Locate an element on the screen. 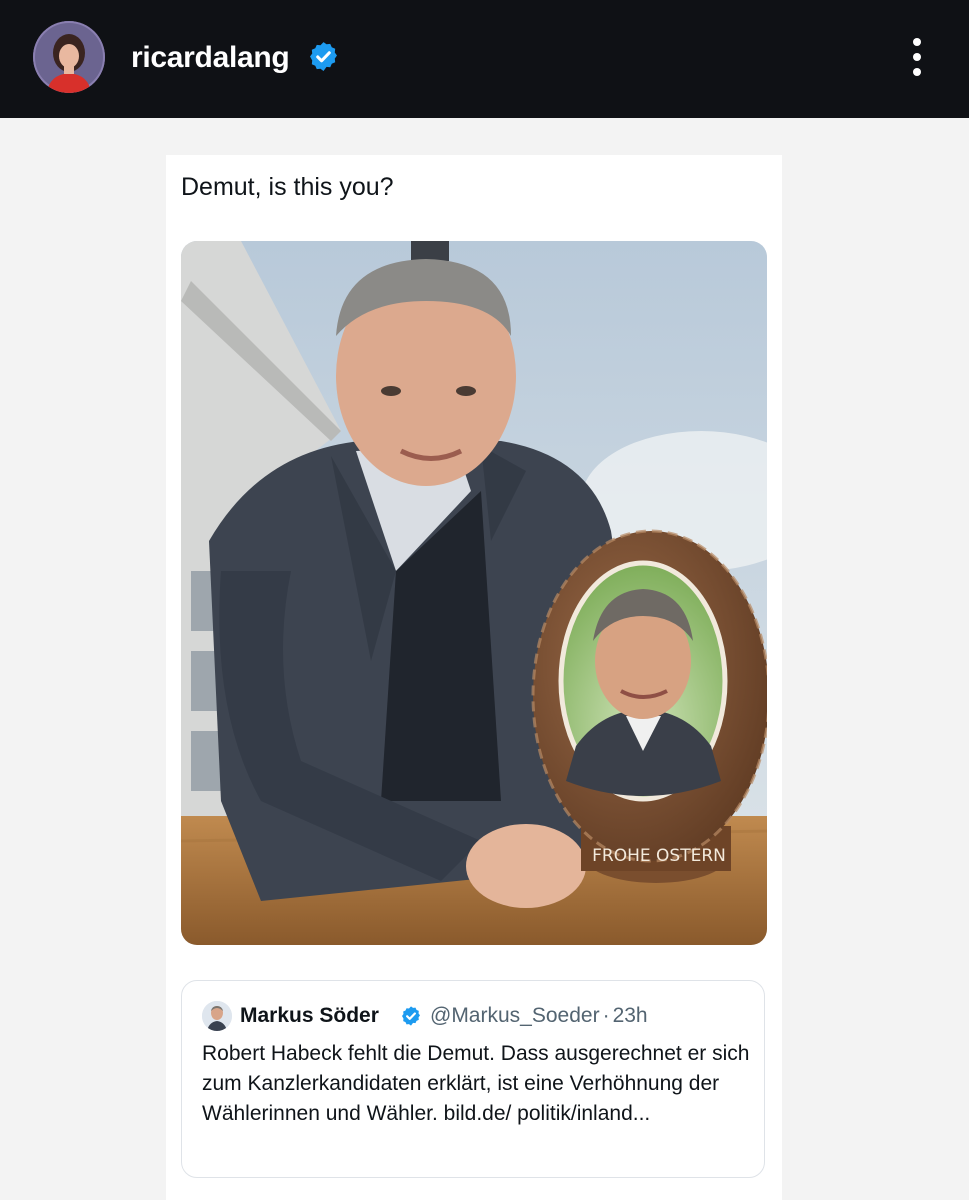  more-vertical-icon is located at coordinates (917, 42).